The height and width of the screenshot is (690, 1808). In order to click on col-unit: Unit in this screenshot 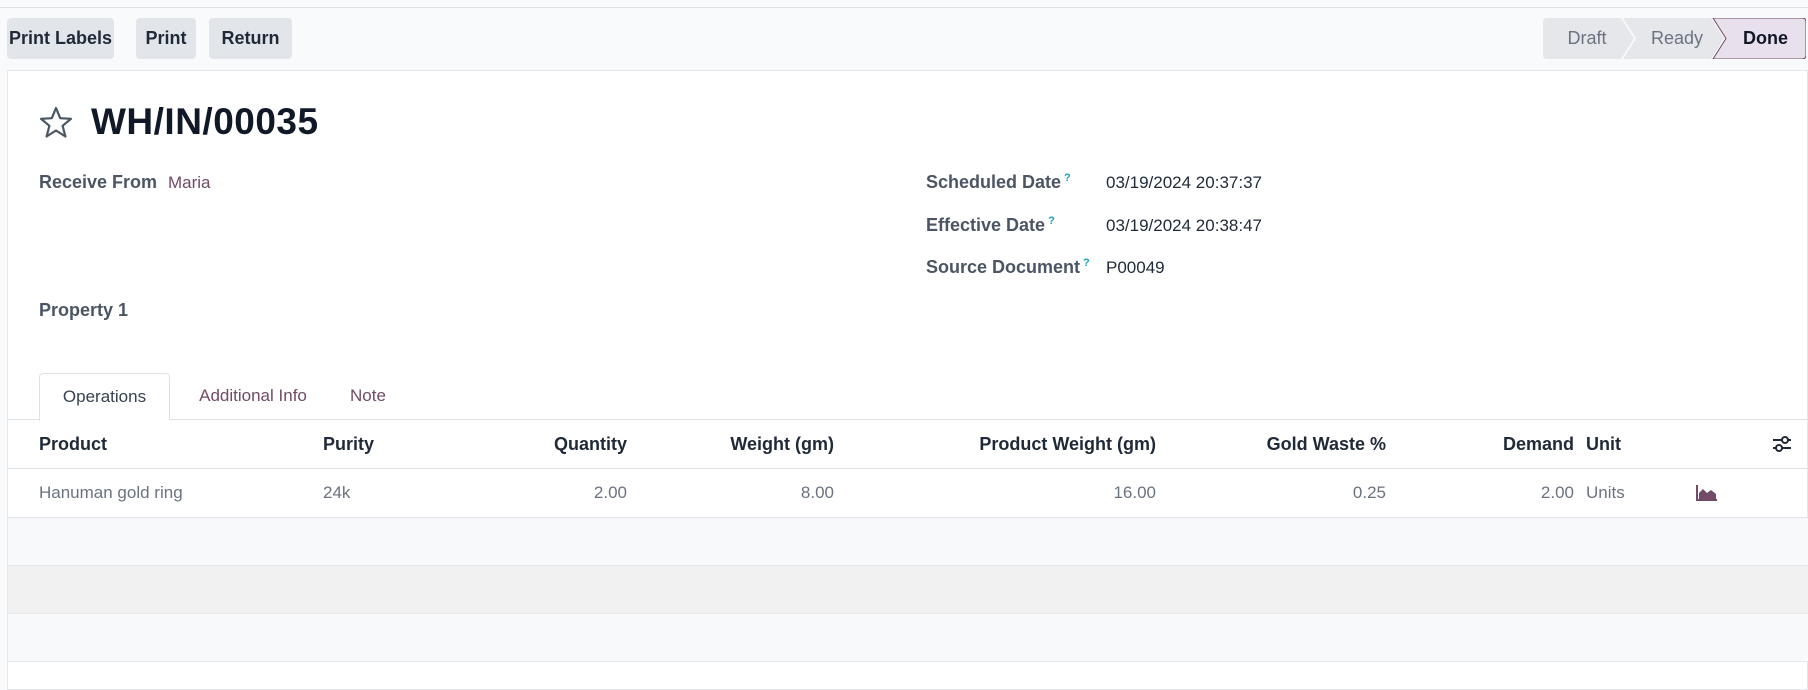, I will do `click(1603, 444)`.